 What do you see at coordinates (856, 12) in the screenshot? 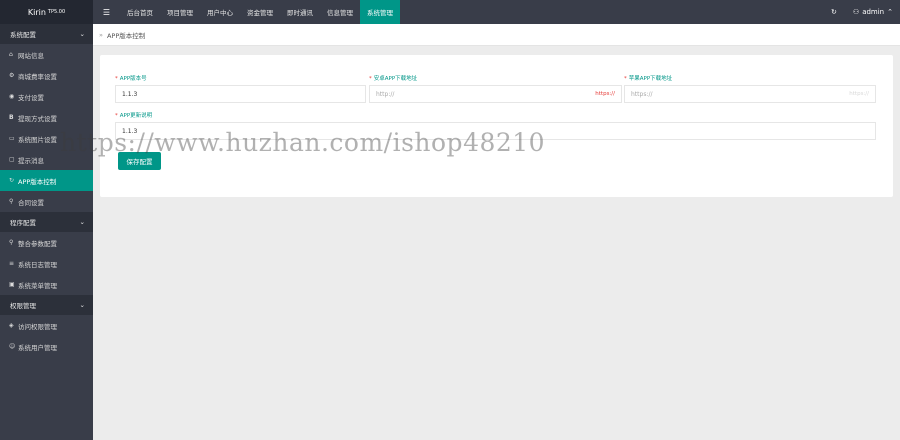
I see `user-icon: ⚇` at bounding box center [856, 12].